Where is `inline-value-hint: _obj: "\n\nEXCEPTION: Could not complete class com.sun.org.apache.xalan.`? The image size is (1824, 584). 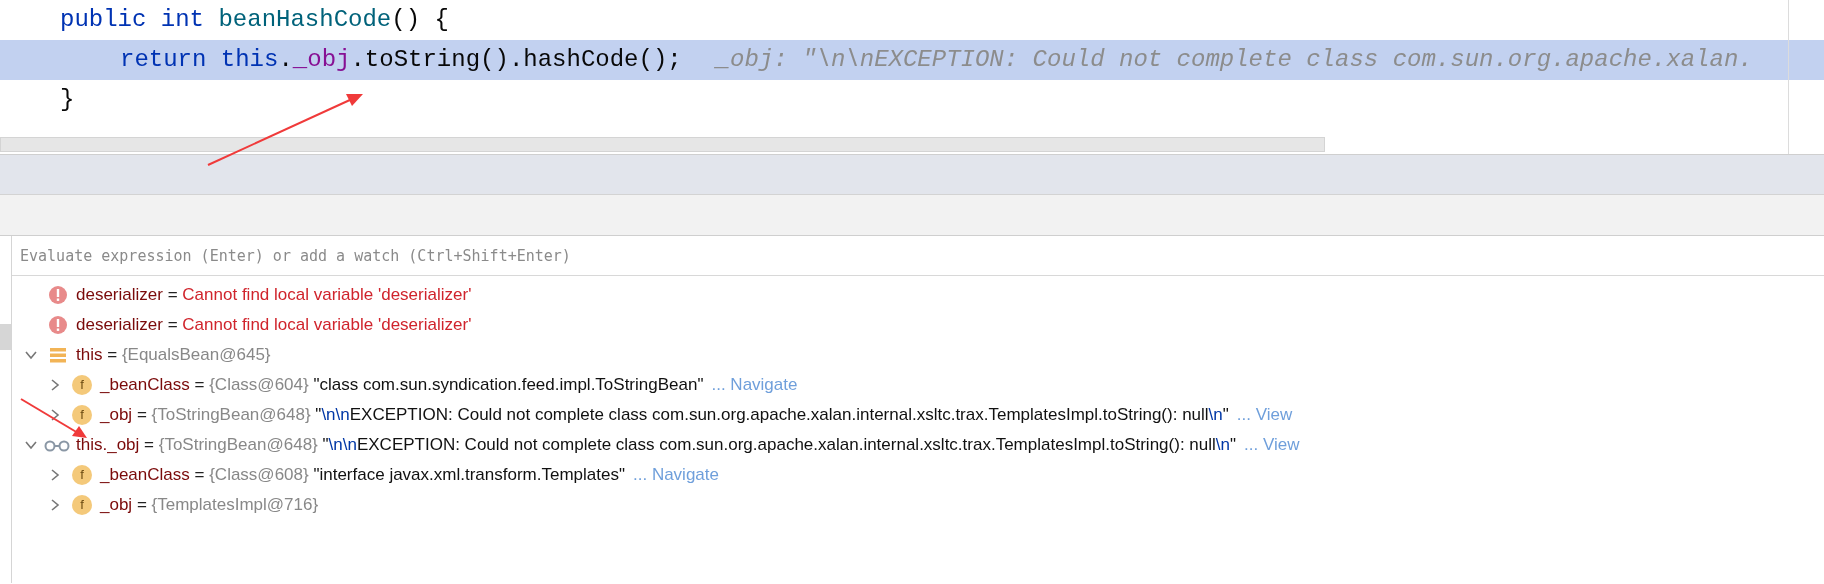 inline-value-hint: _obj: "\n\nEXCEPTION: Could not complete class com.sun.org.apache.xalan. is located at coordinates (1234, 60).